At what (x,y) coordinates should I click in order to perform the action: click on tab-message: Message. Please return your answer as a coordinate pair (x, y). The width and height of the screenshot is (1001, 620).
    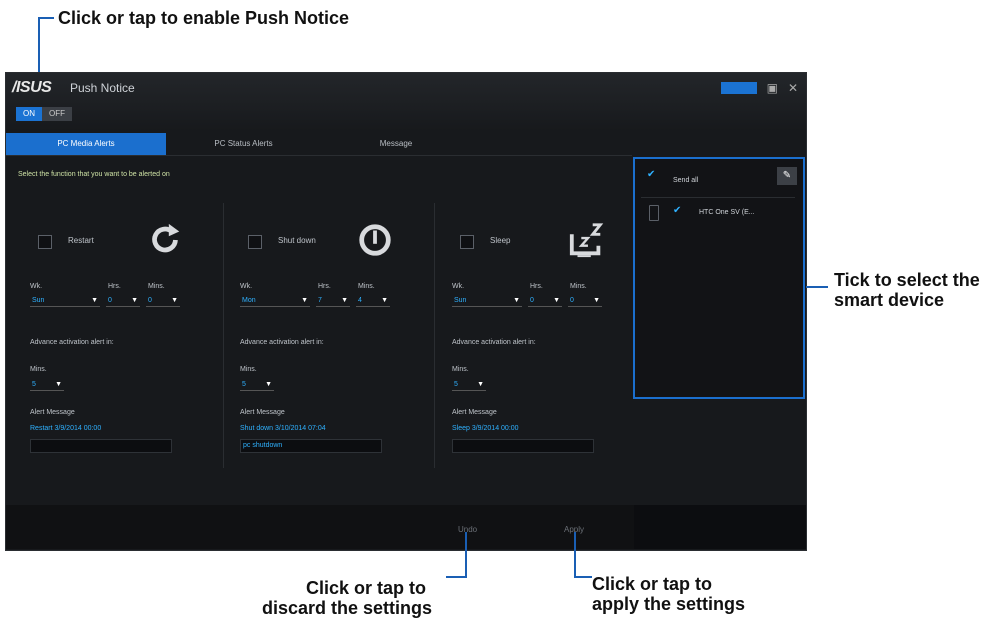
    Looking at the image, I should click on (396, 144).